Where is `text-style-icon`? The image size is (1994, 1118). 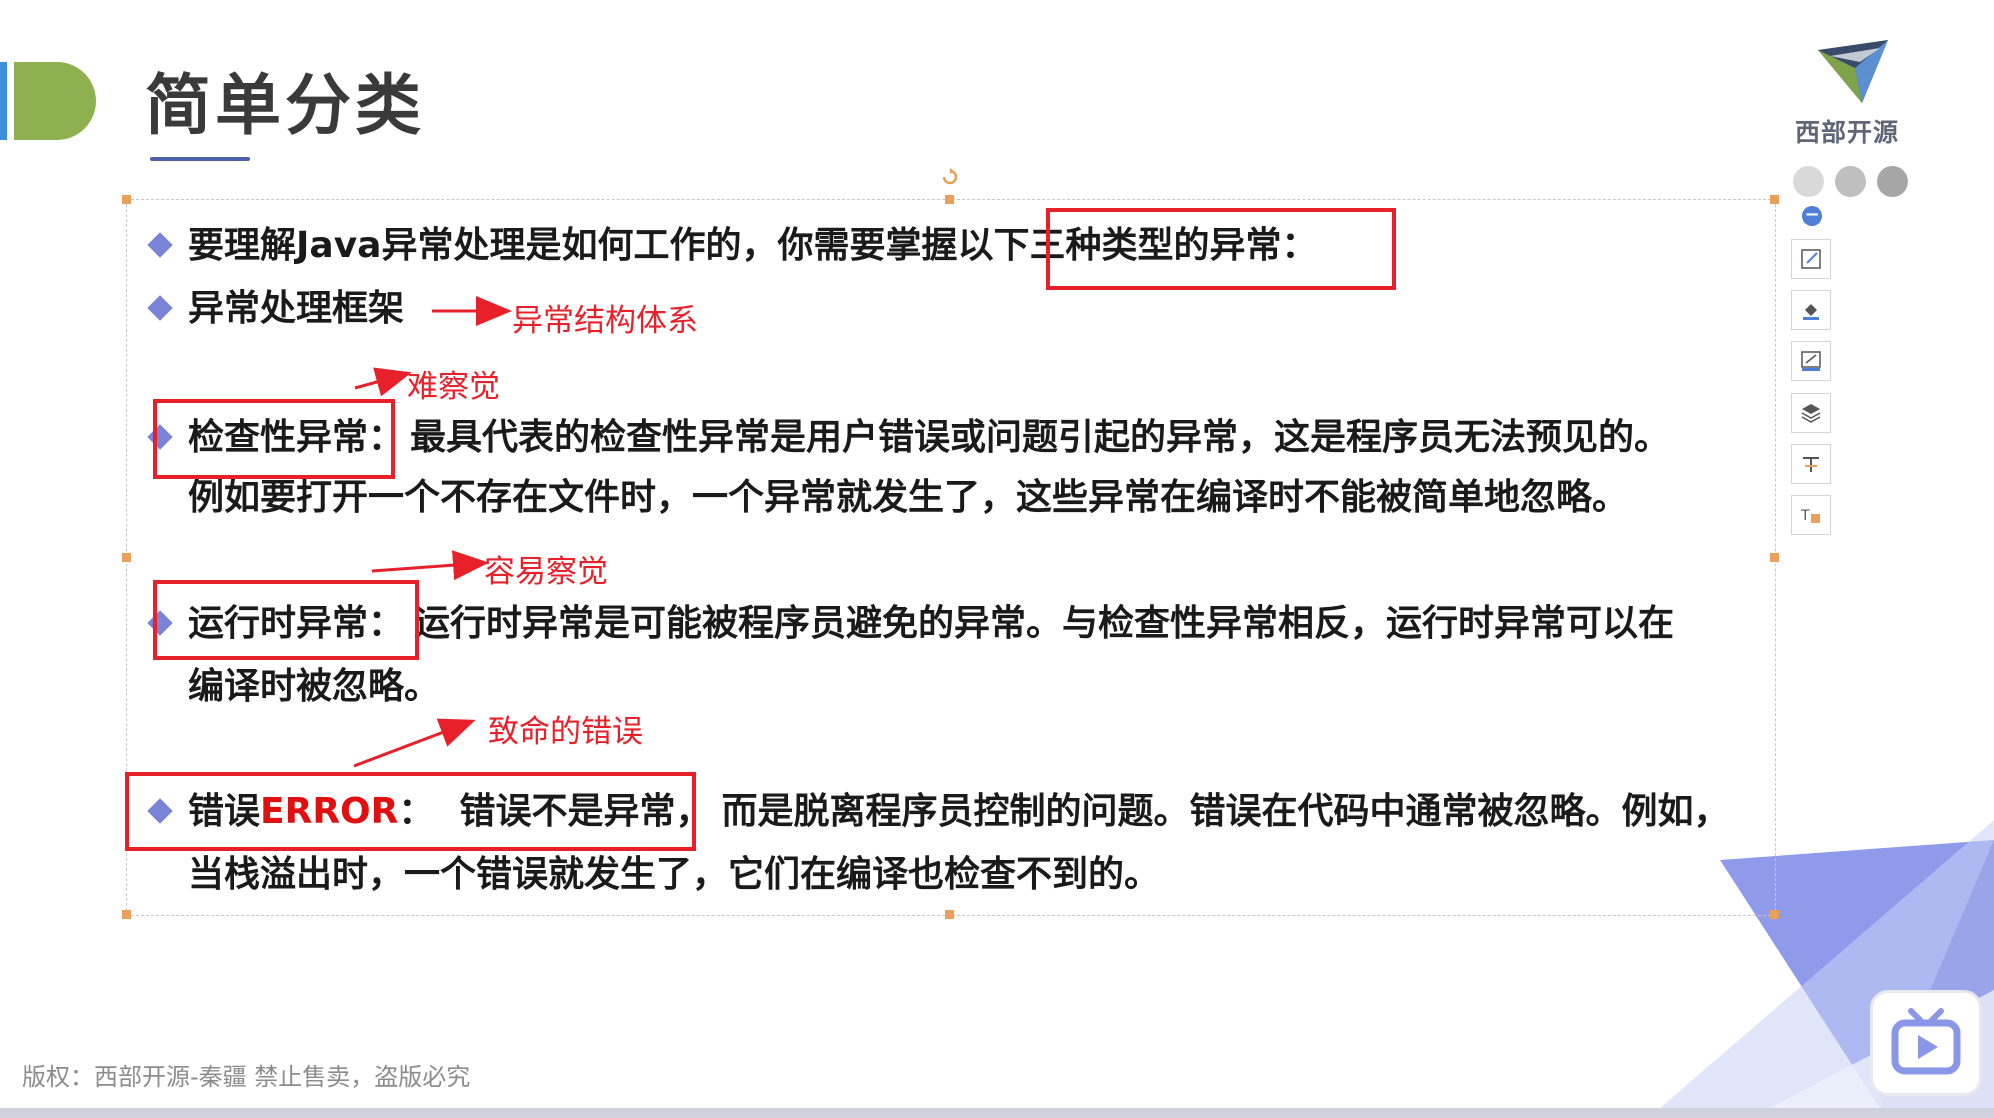 text-style-icon is located at coordinates (1811, 464).